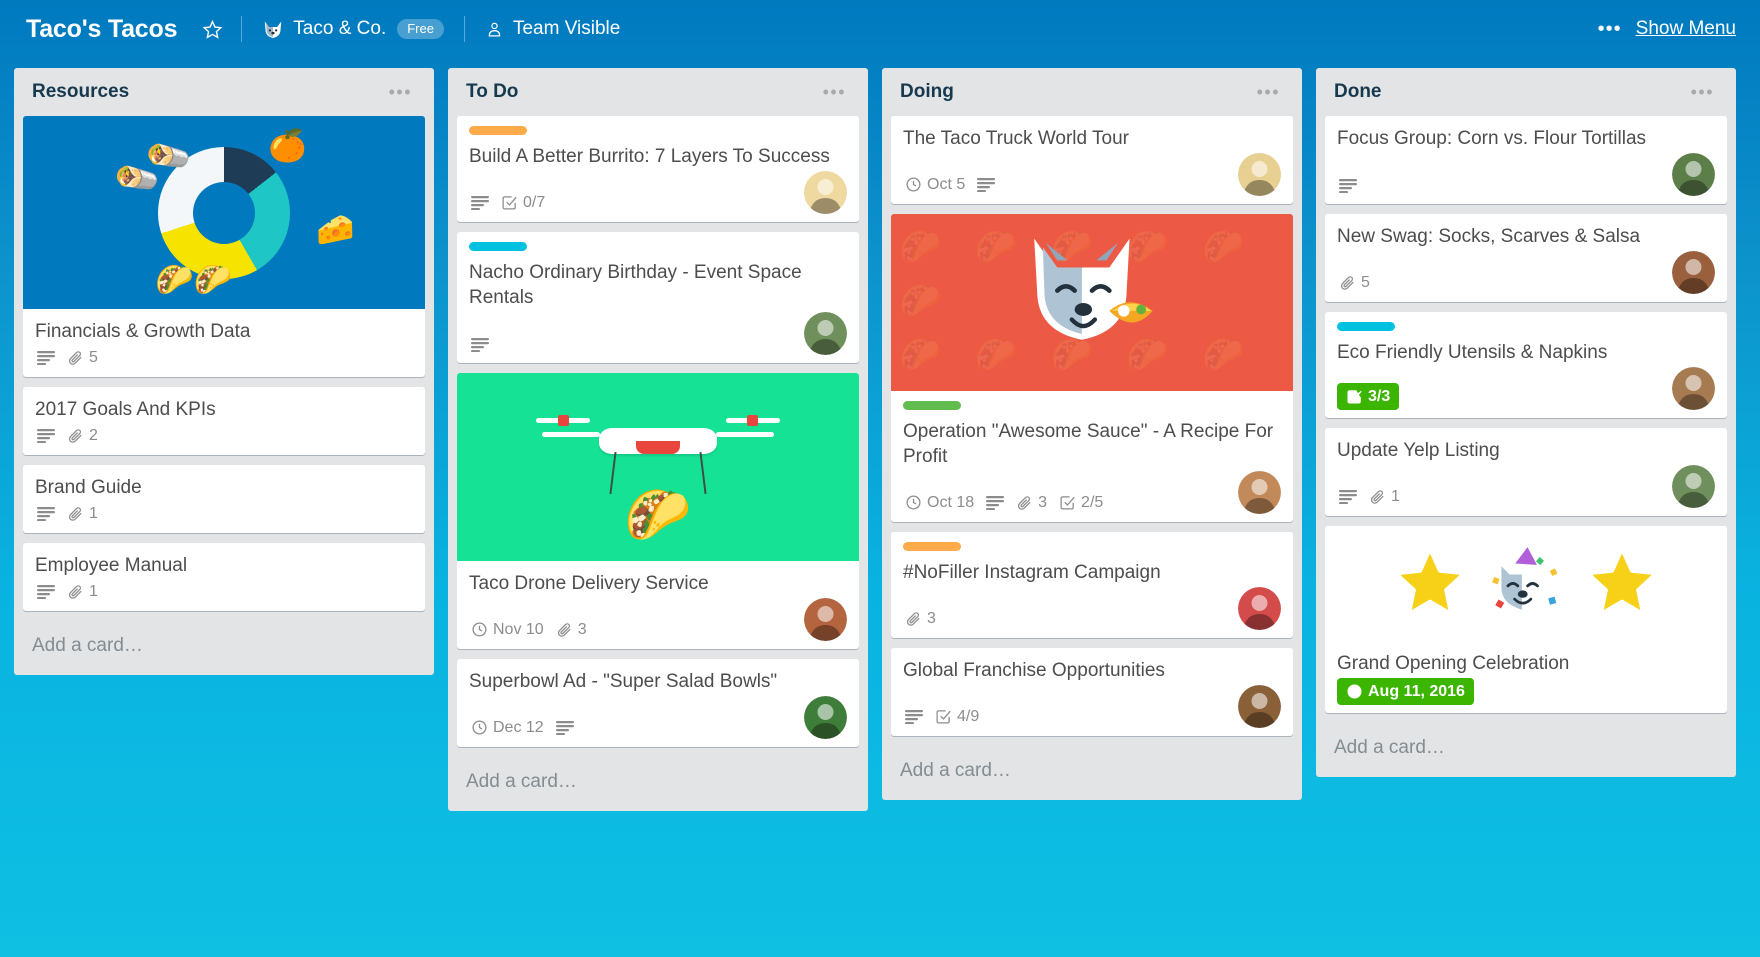 The height and width of the screenshot is (957, 1760). I want to click on card: Eco Friendly Utensils & Napkins 3/3, so click(1526, 365).